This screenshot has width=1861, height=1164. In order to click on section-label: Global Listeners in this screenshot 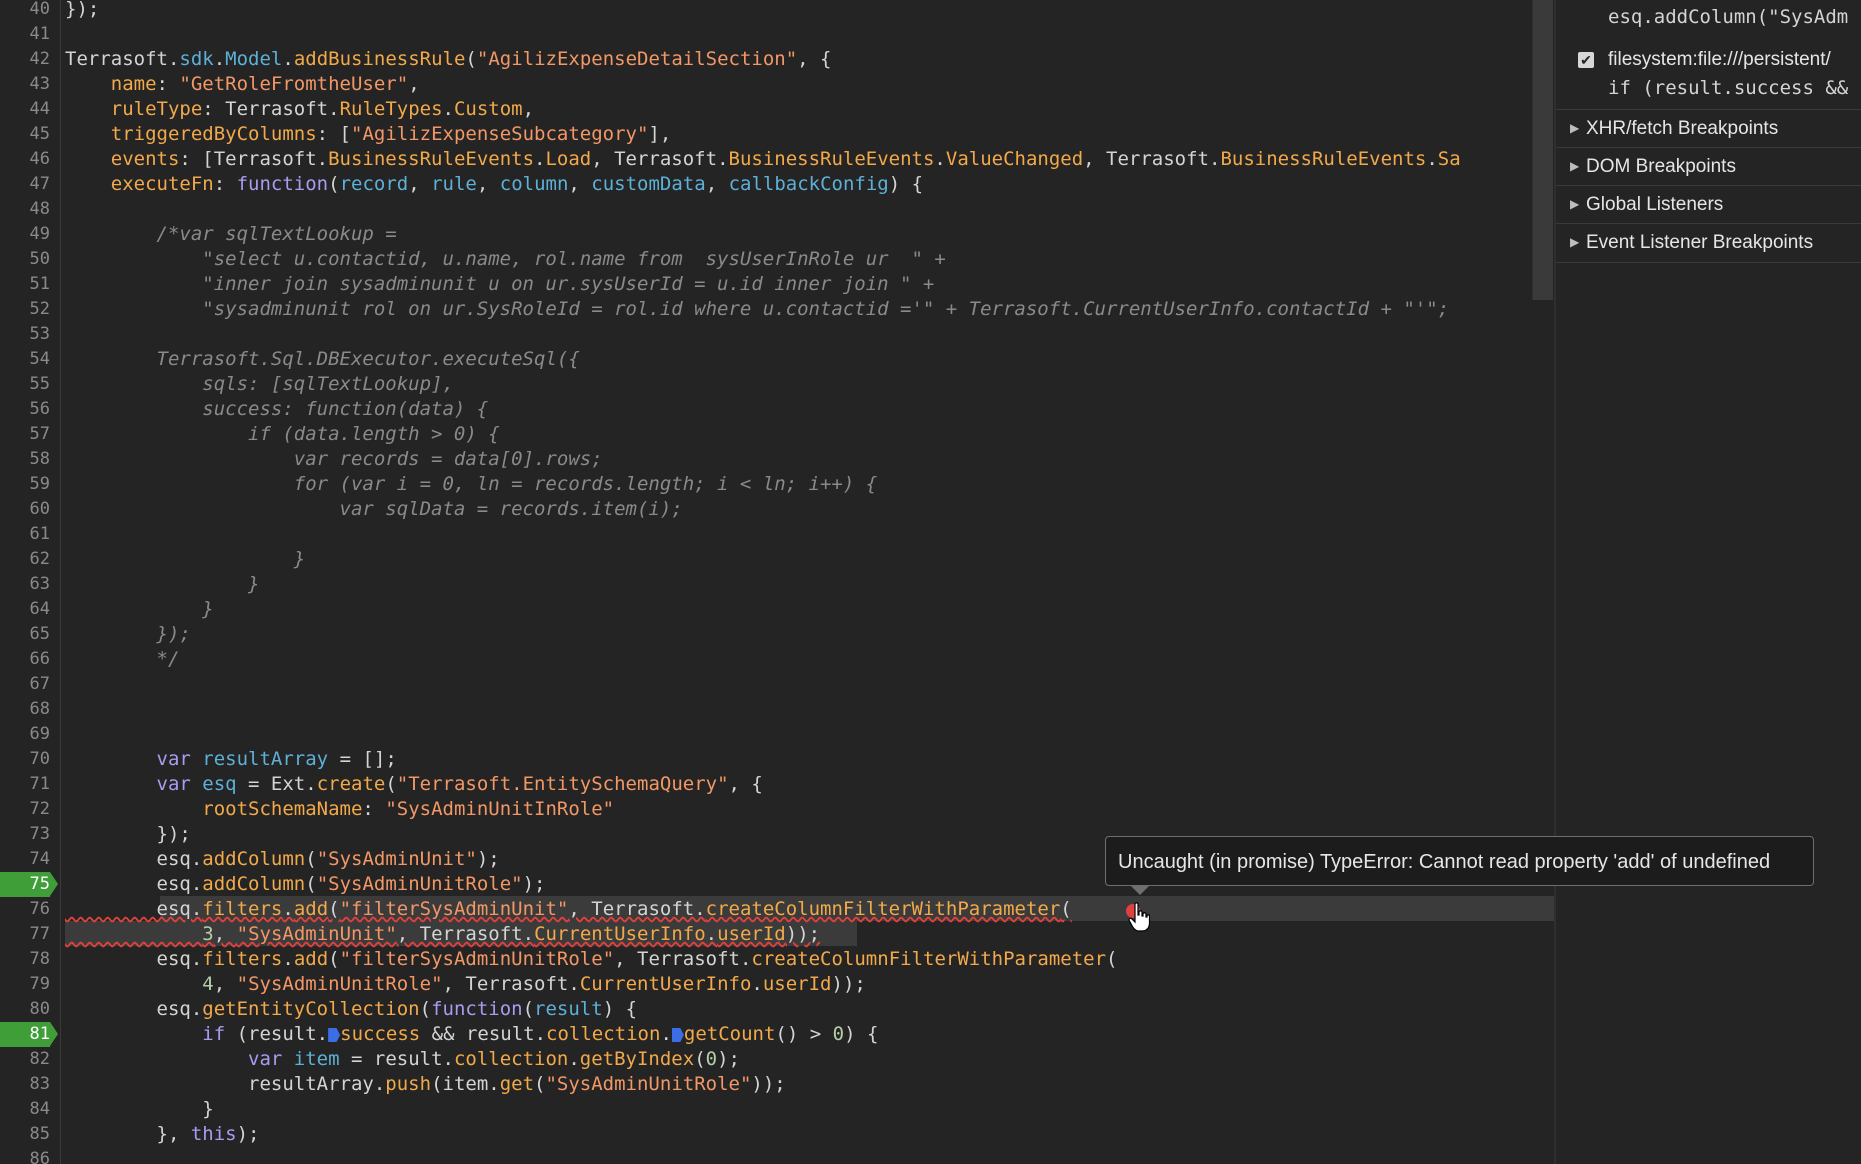, I will do `click(1655, 204)`.